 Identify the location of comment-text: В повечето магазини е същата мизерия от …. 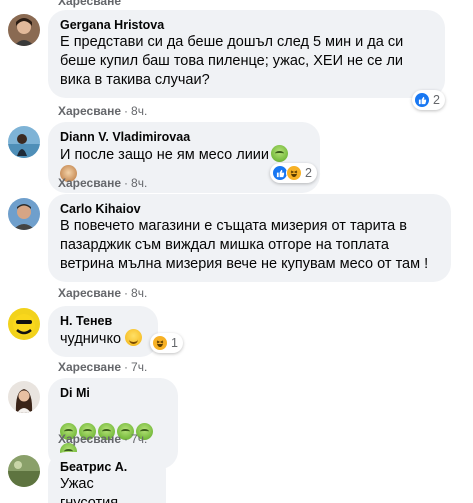
(244, 245).